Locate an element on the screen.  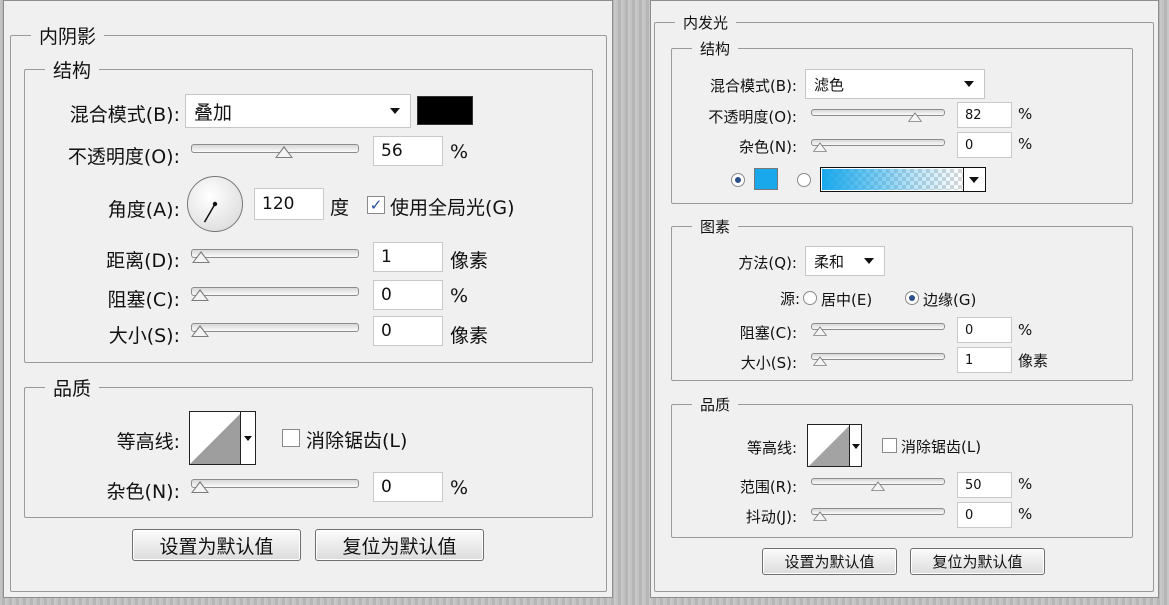
glow-choke-label: 阻塞(C): is located at coordinates (768, 333).